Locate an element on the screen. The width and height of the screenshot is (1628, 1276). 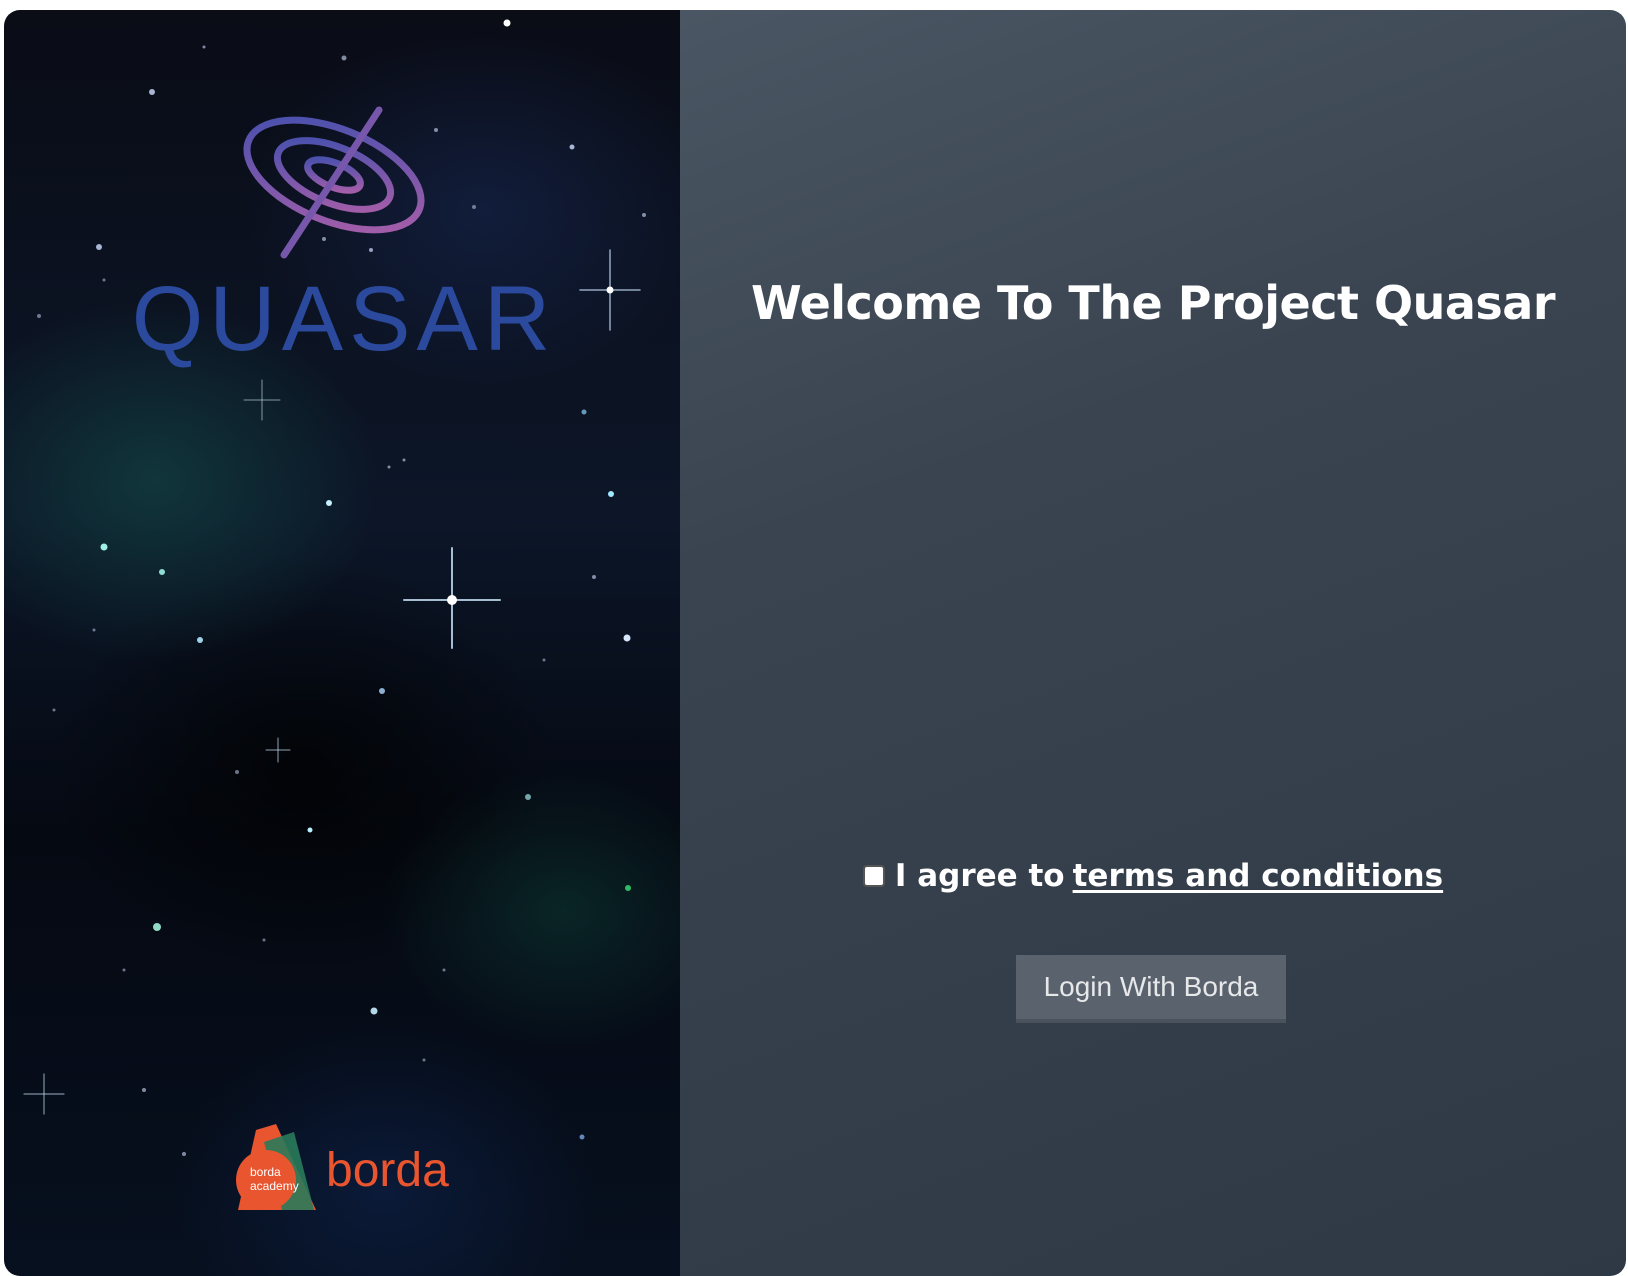
terms-checkbox is located at coordinates (873, 876).